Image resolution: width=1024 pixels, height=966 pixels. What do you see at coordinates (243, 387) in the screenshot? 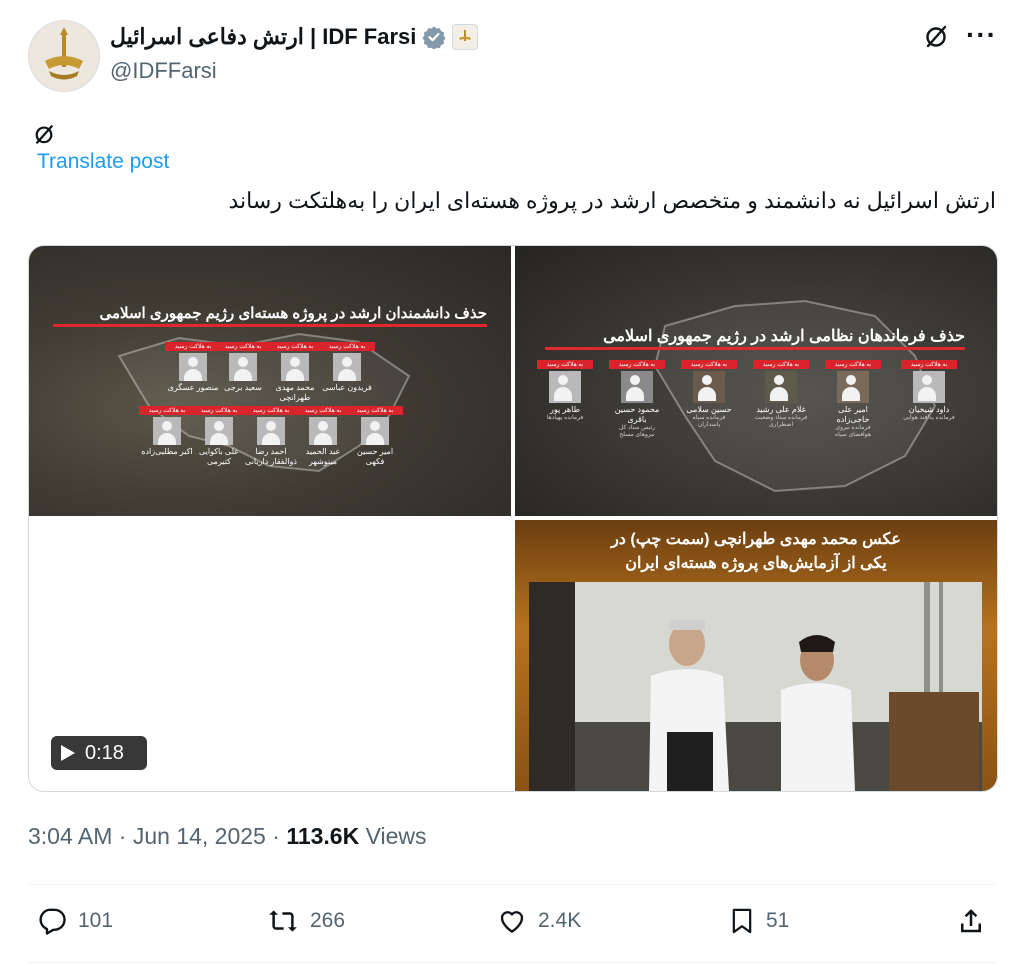
I see `person-name: سعید برجی` at bounding box center [243, 387].